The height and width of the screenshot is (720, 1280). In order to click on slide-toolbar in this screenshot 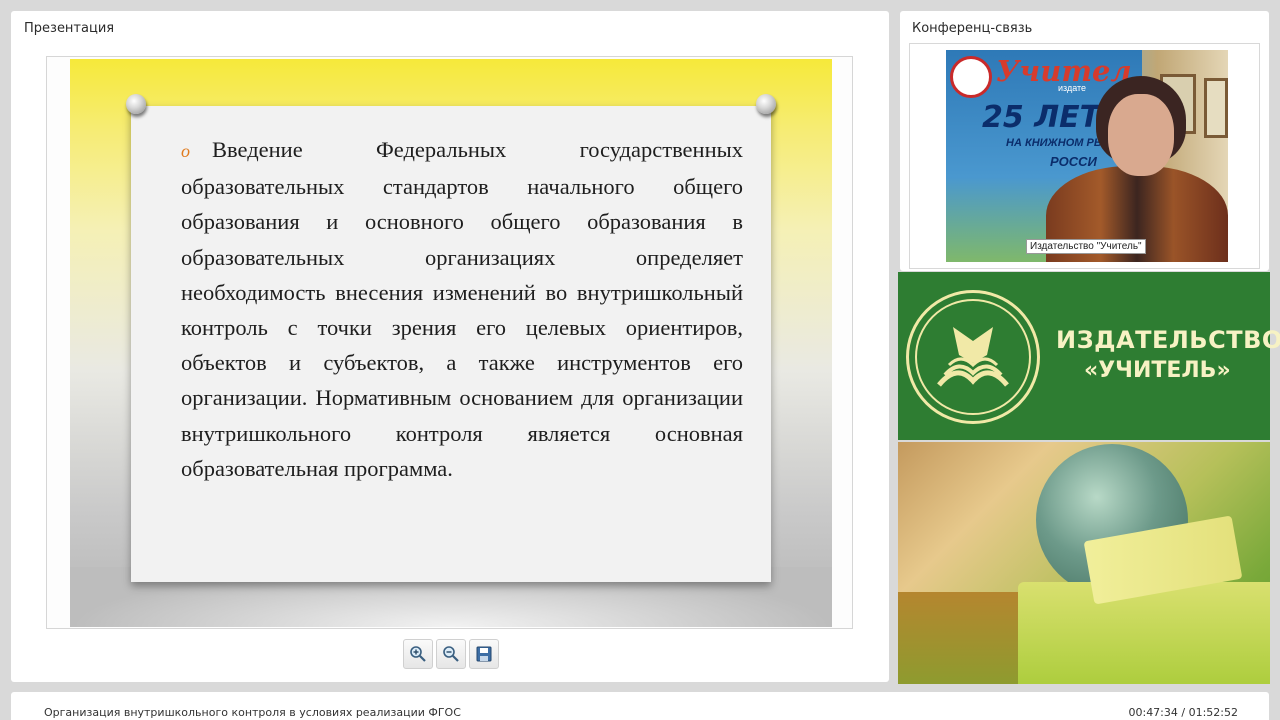, I will do `click(451, 654)`.